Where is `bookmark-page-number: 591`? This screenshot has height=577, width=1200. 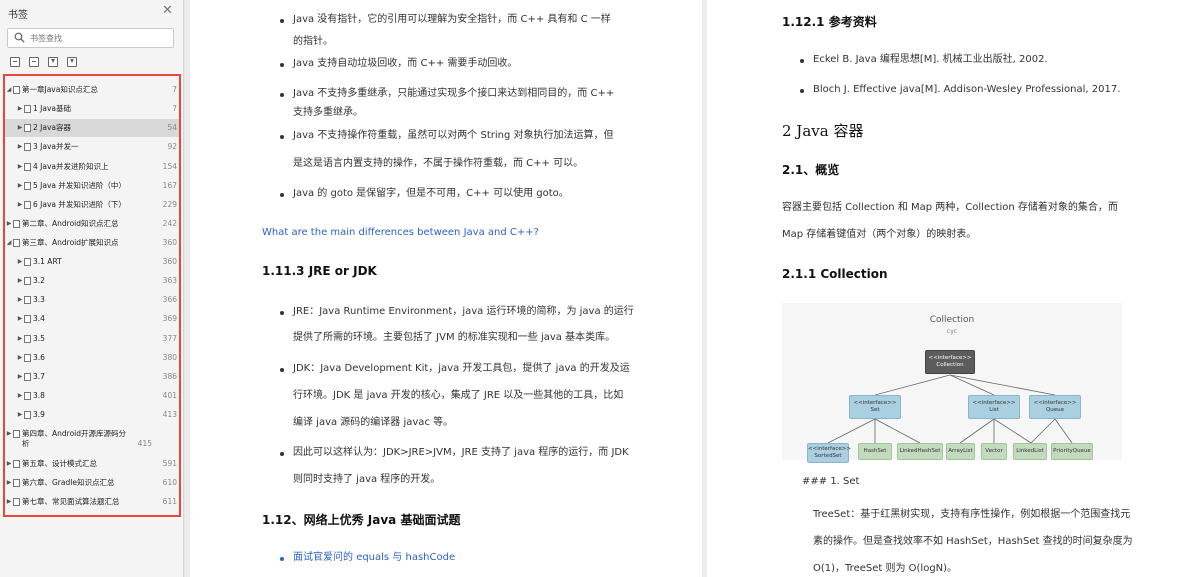 bookmark-page-number: 591 is located at coordinates (169, 463).